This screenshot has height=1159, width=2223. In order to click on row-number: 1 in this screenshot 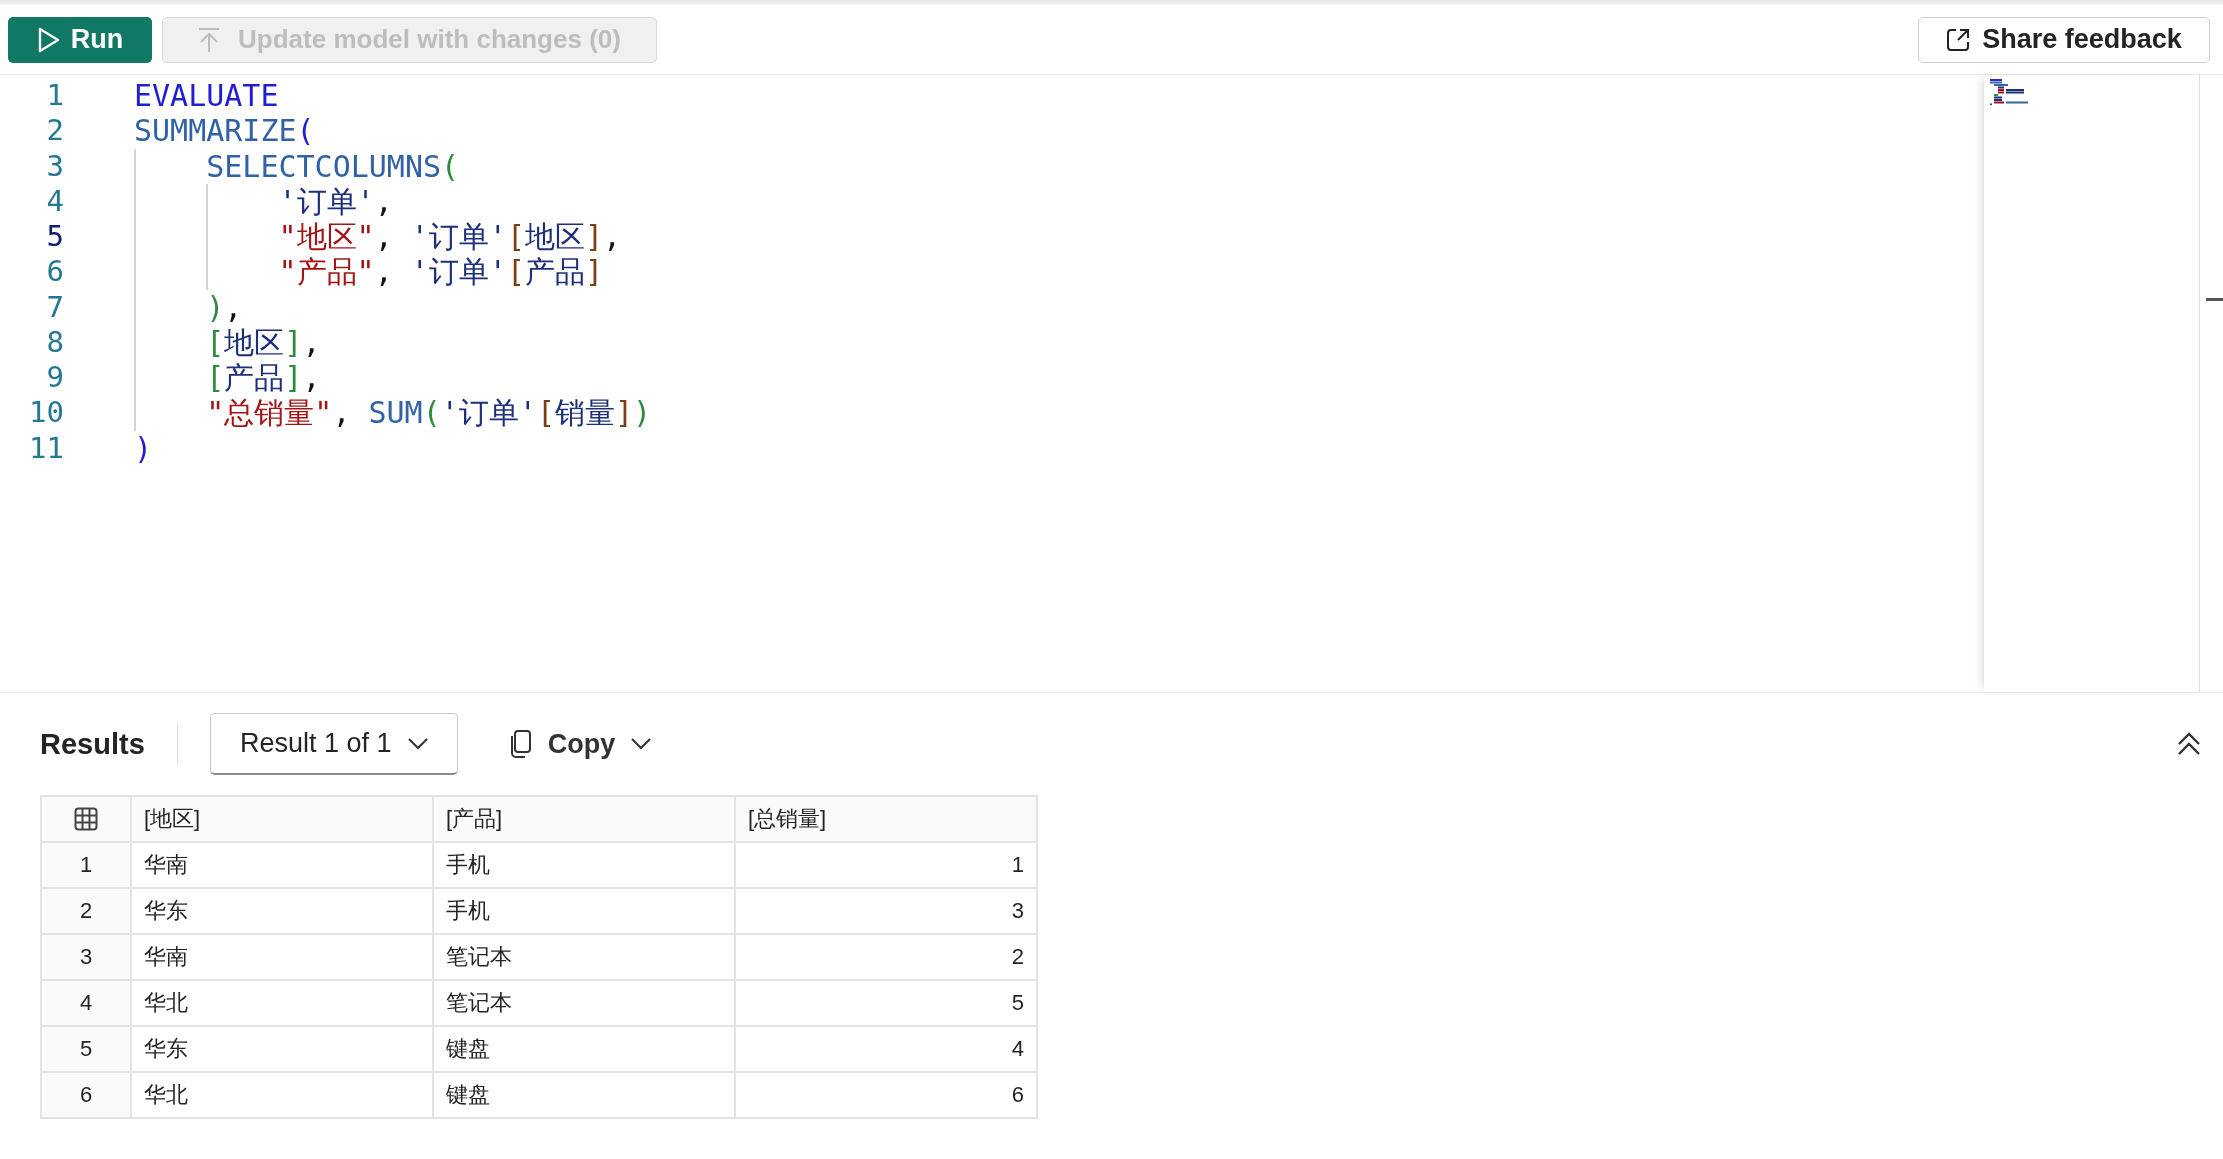, I will do `click(86, 865)`.